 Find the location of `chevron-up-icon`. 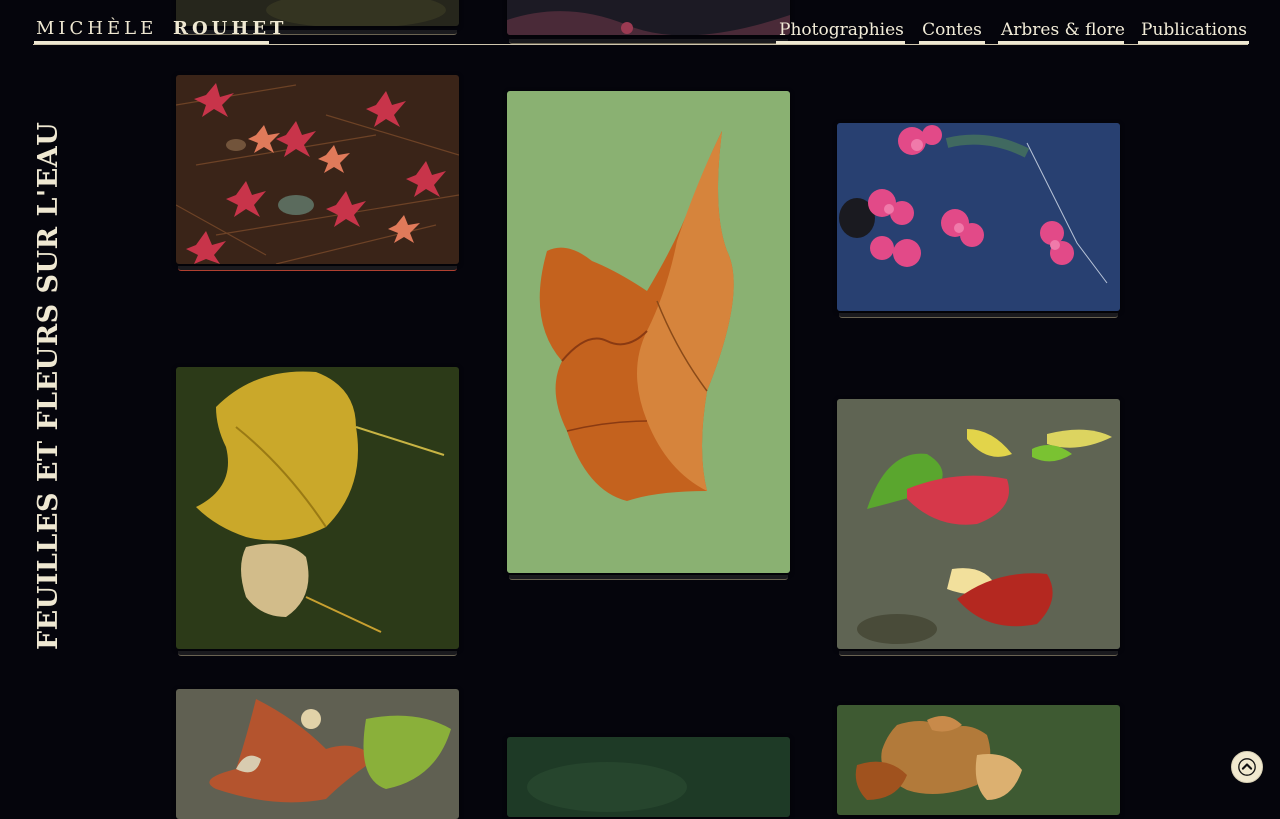

chevron-up-icon is located at coordinates (1247, 767).